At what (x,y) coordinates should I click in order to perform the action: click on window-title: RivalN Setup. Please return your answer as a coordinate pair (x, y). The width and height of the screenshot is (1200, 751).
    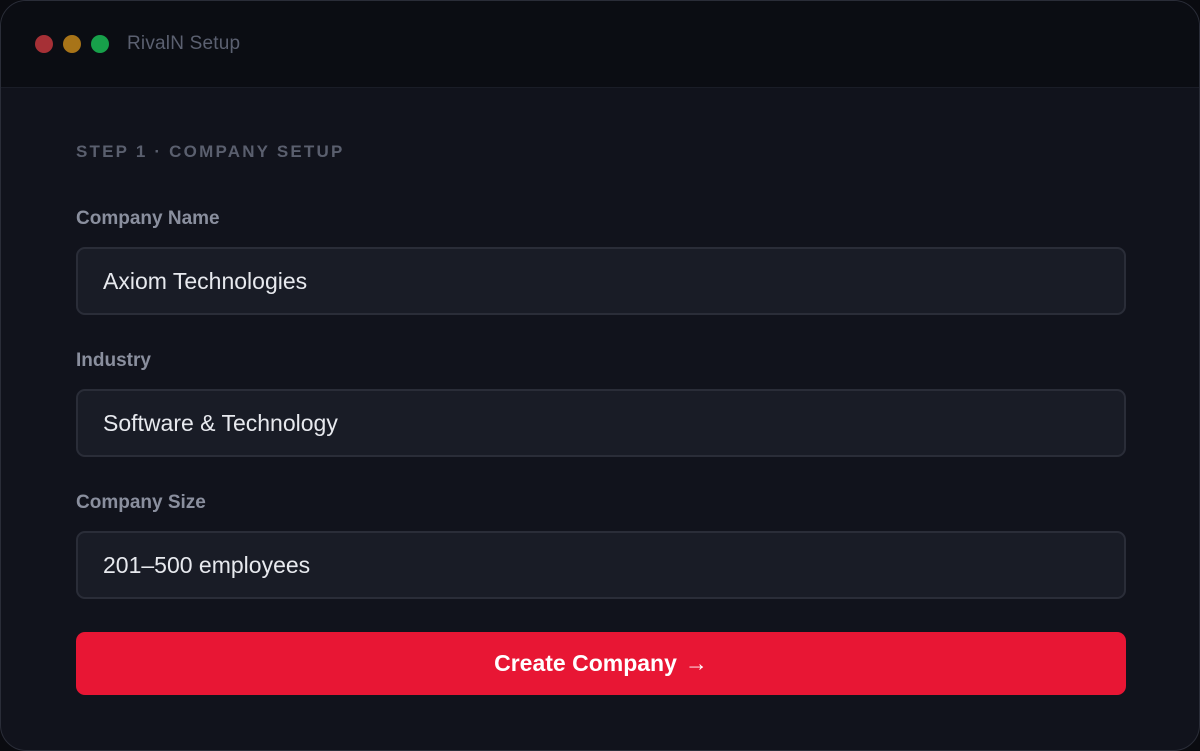
    Looking at the image, I should click on (184, 43).